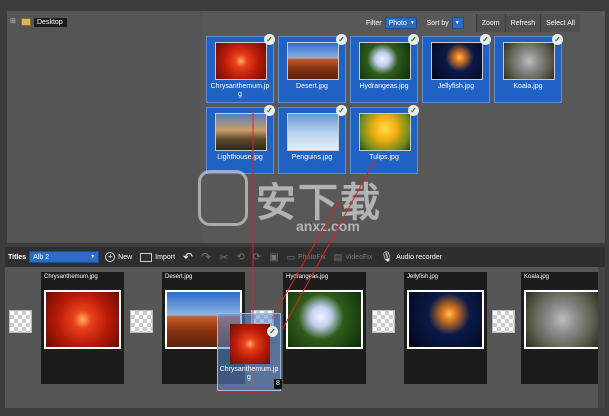 The image size is (609, 416). I want to click on audio-recorder-label: Audio recorder, so click(419, 257).